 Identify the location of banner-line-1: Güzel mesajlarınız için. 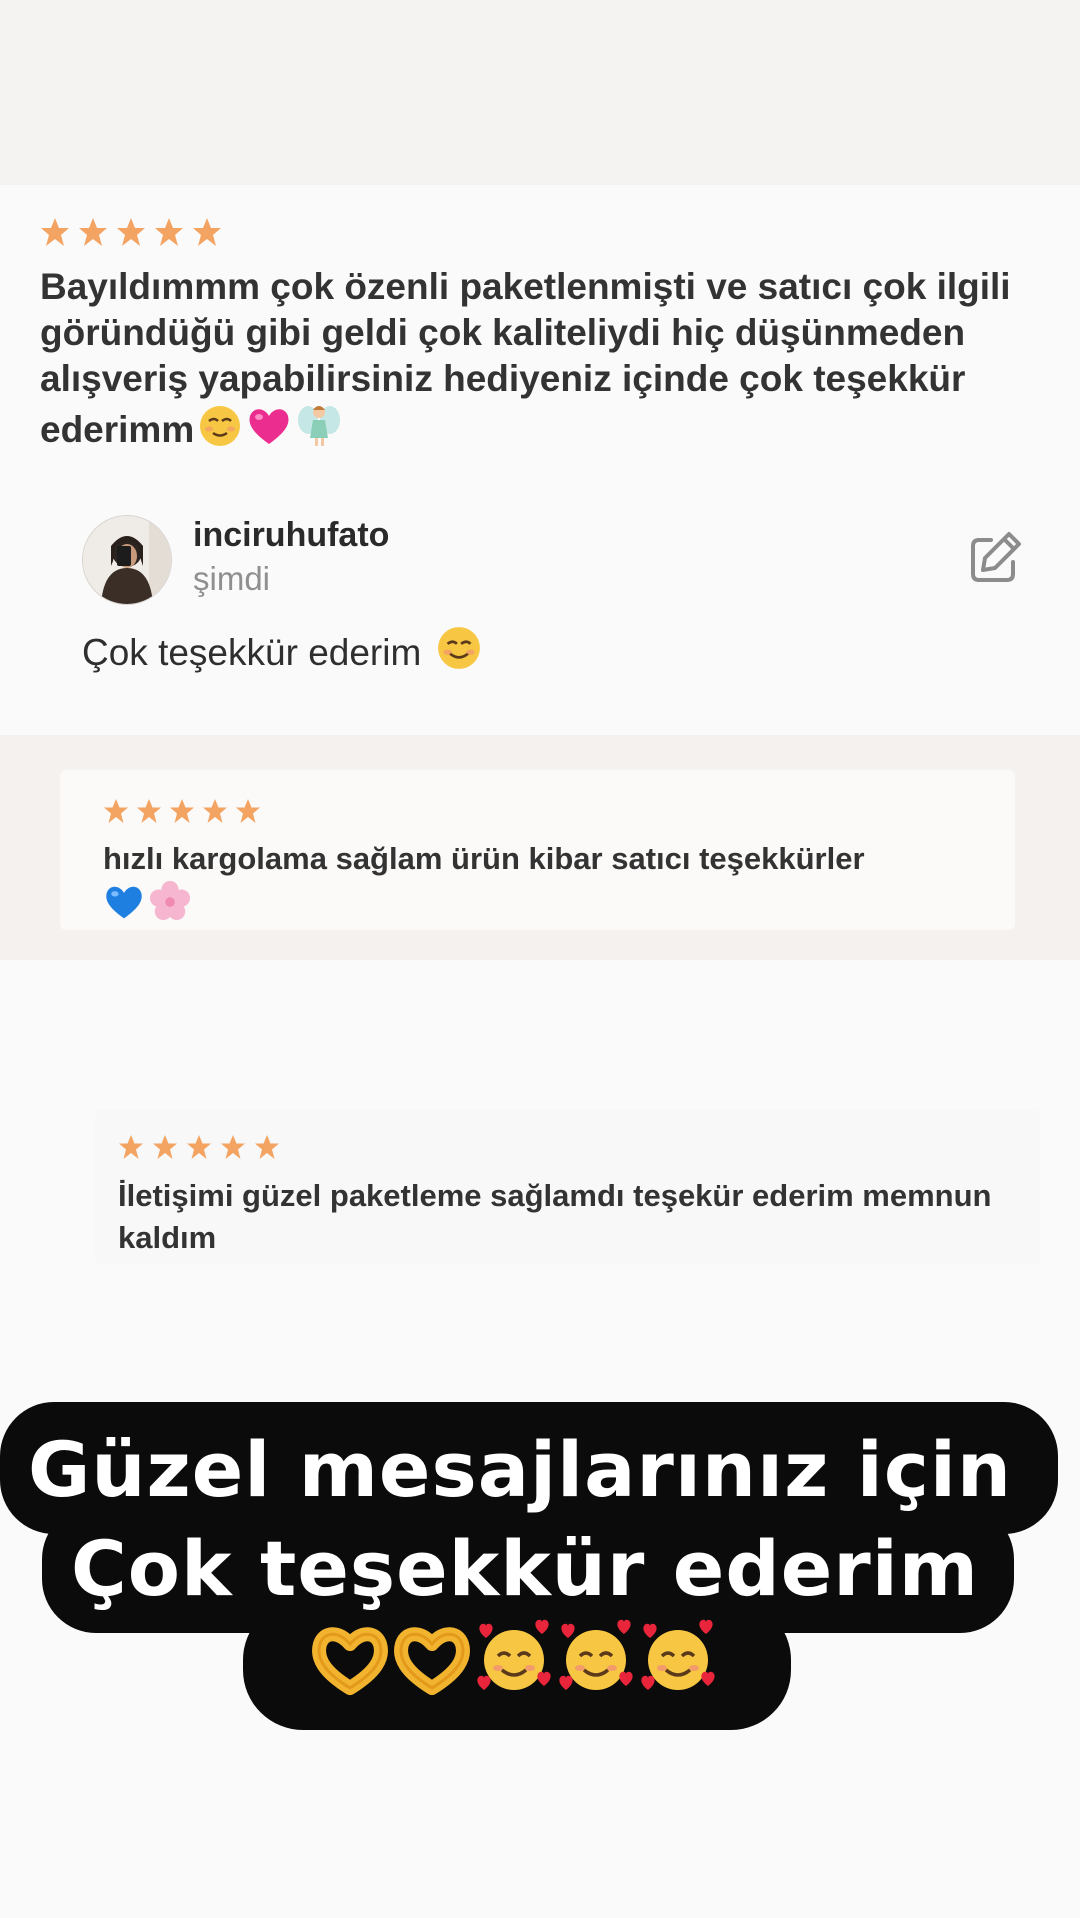
(520, 1469).